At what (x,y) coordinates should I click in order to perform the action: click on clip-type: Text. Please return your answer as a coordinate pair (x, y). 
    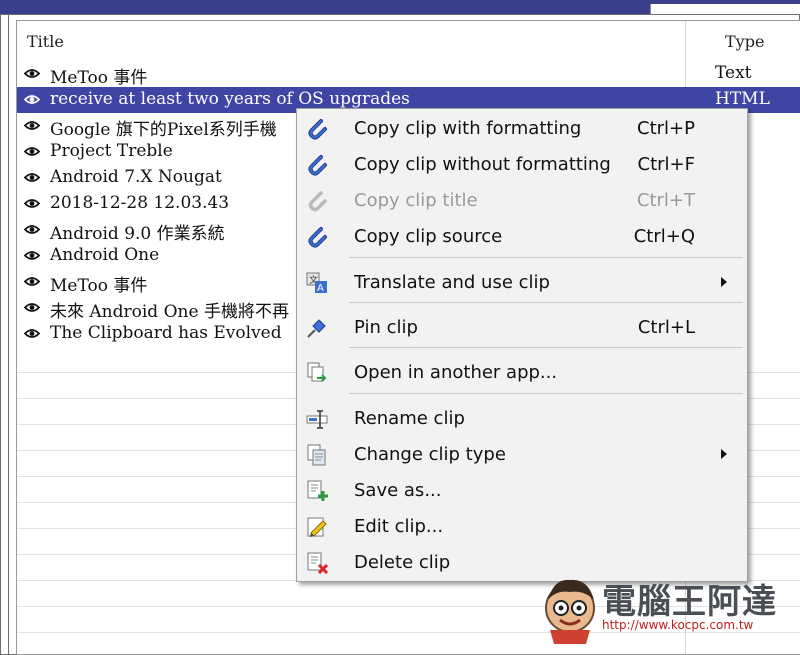
    Looking at the image, I should click on (733, 73).